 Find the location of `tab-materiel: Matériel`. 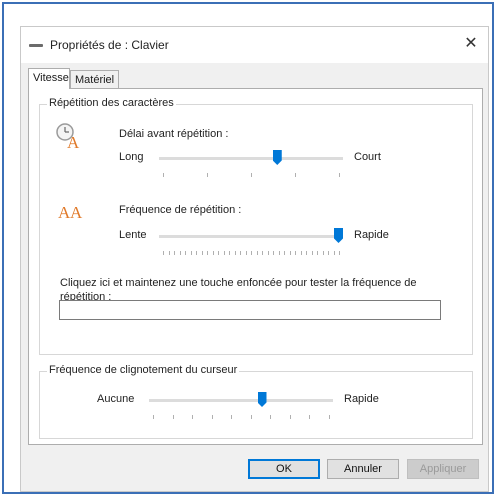

tab-materiel: Matériel is located at coordinates (94, 79).